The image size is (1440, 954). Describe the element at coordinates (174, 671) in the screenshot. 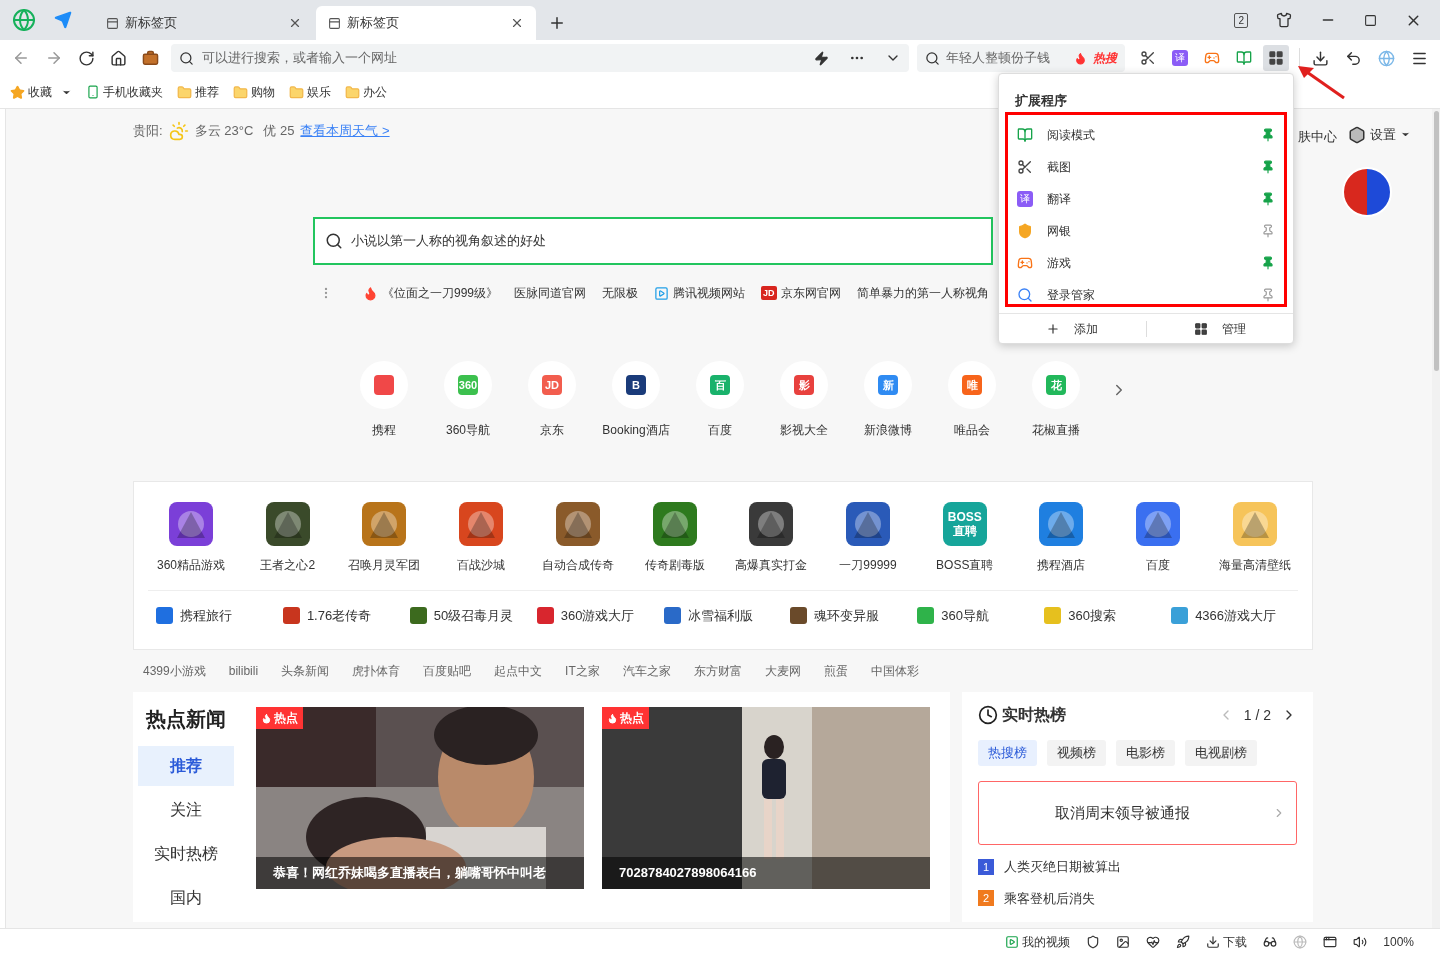

I see `site-link: 4399小游戏` at that location.